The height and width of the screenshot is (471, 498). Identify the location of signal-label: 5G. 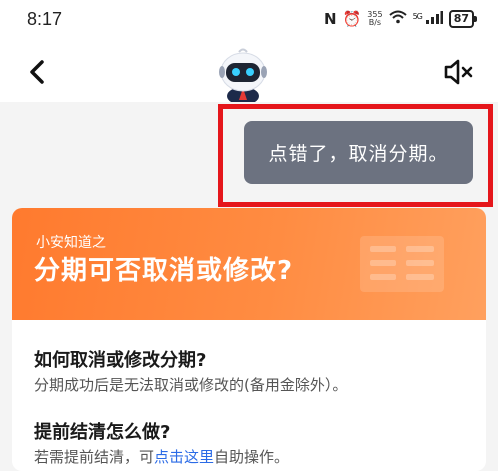
(417, 16).